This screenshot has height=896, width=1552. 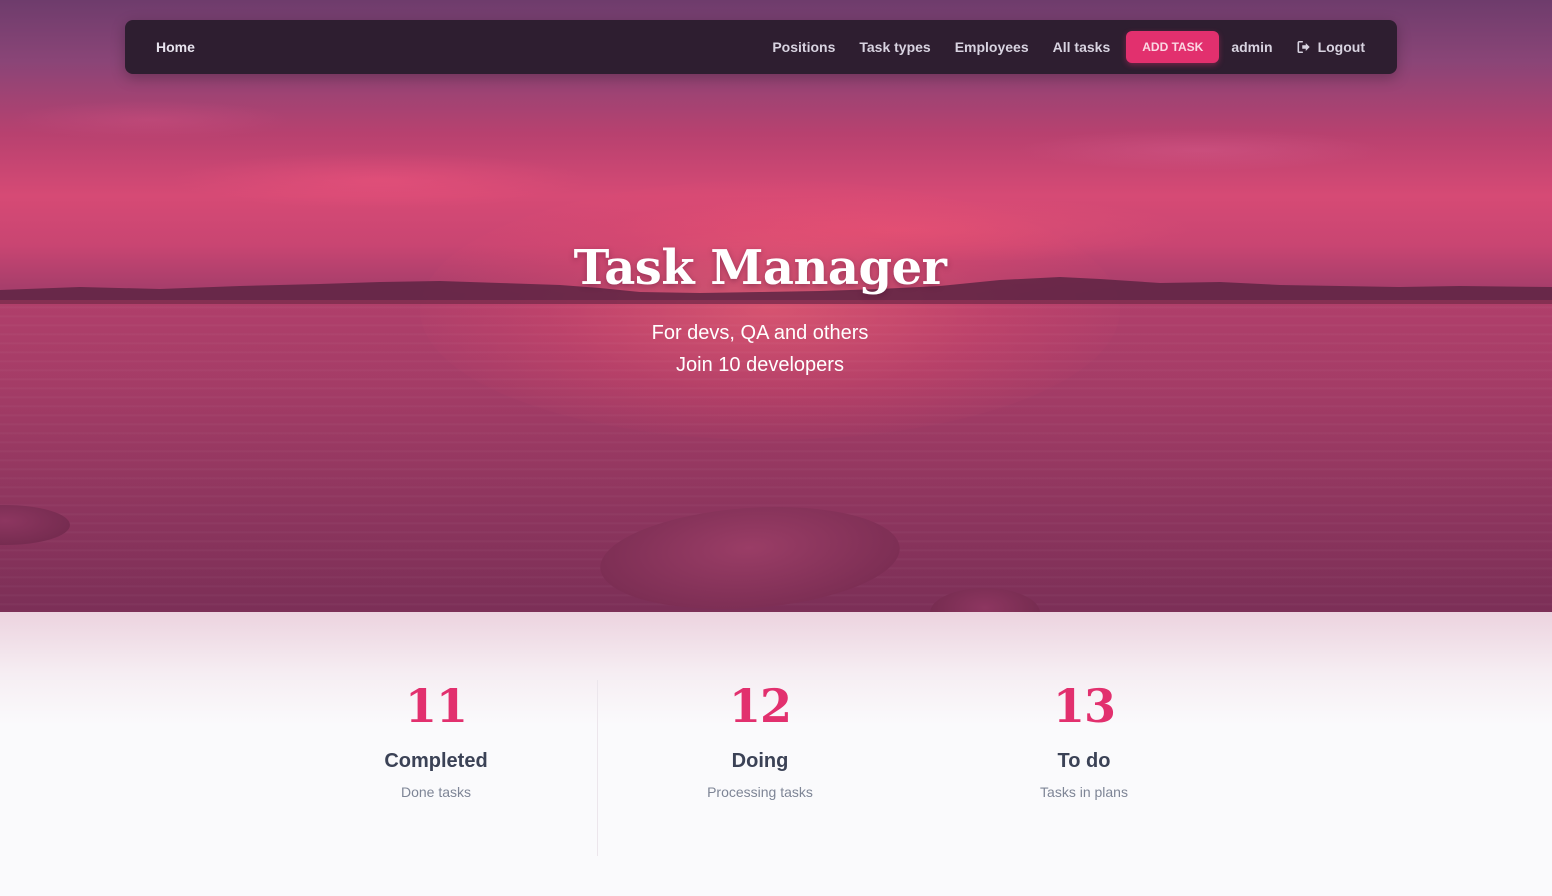 What do you see at coordinates (436, 706) in the screenshot?
I see `stat-number: 11` at bounding box center [436, 706].